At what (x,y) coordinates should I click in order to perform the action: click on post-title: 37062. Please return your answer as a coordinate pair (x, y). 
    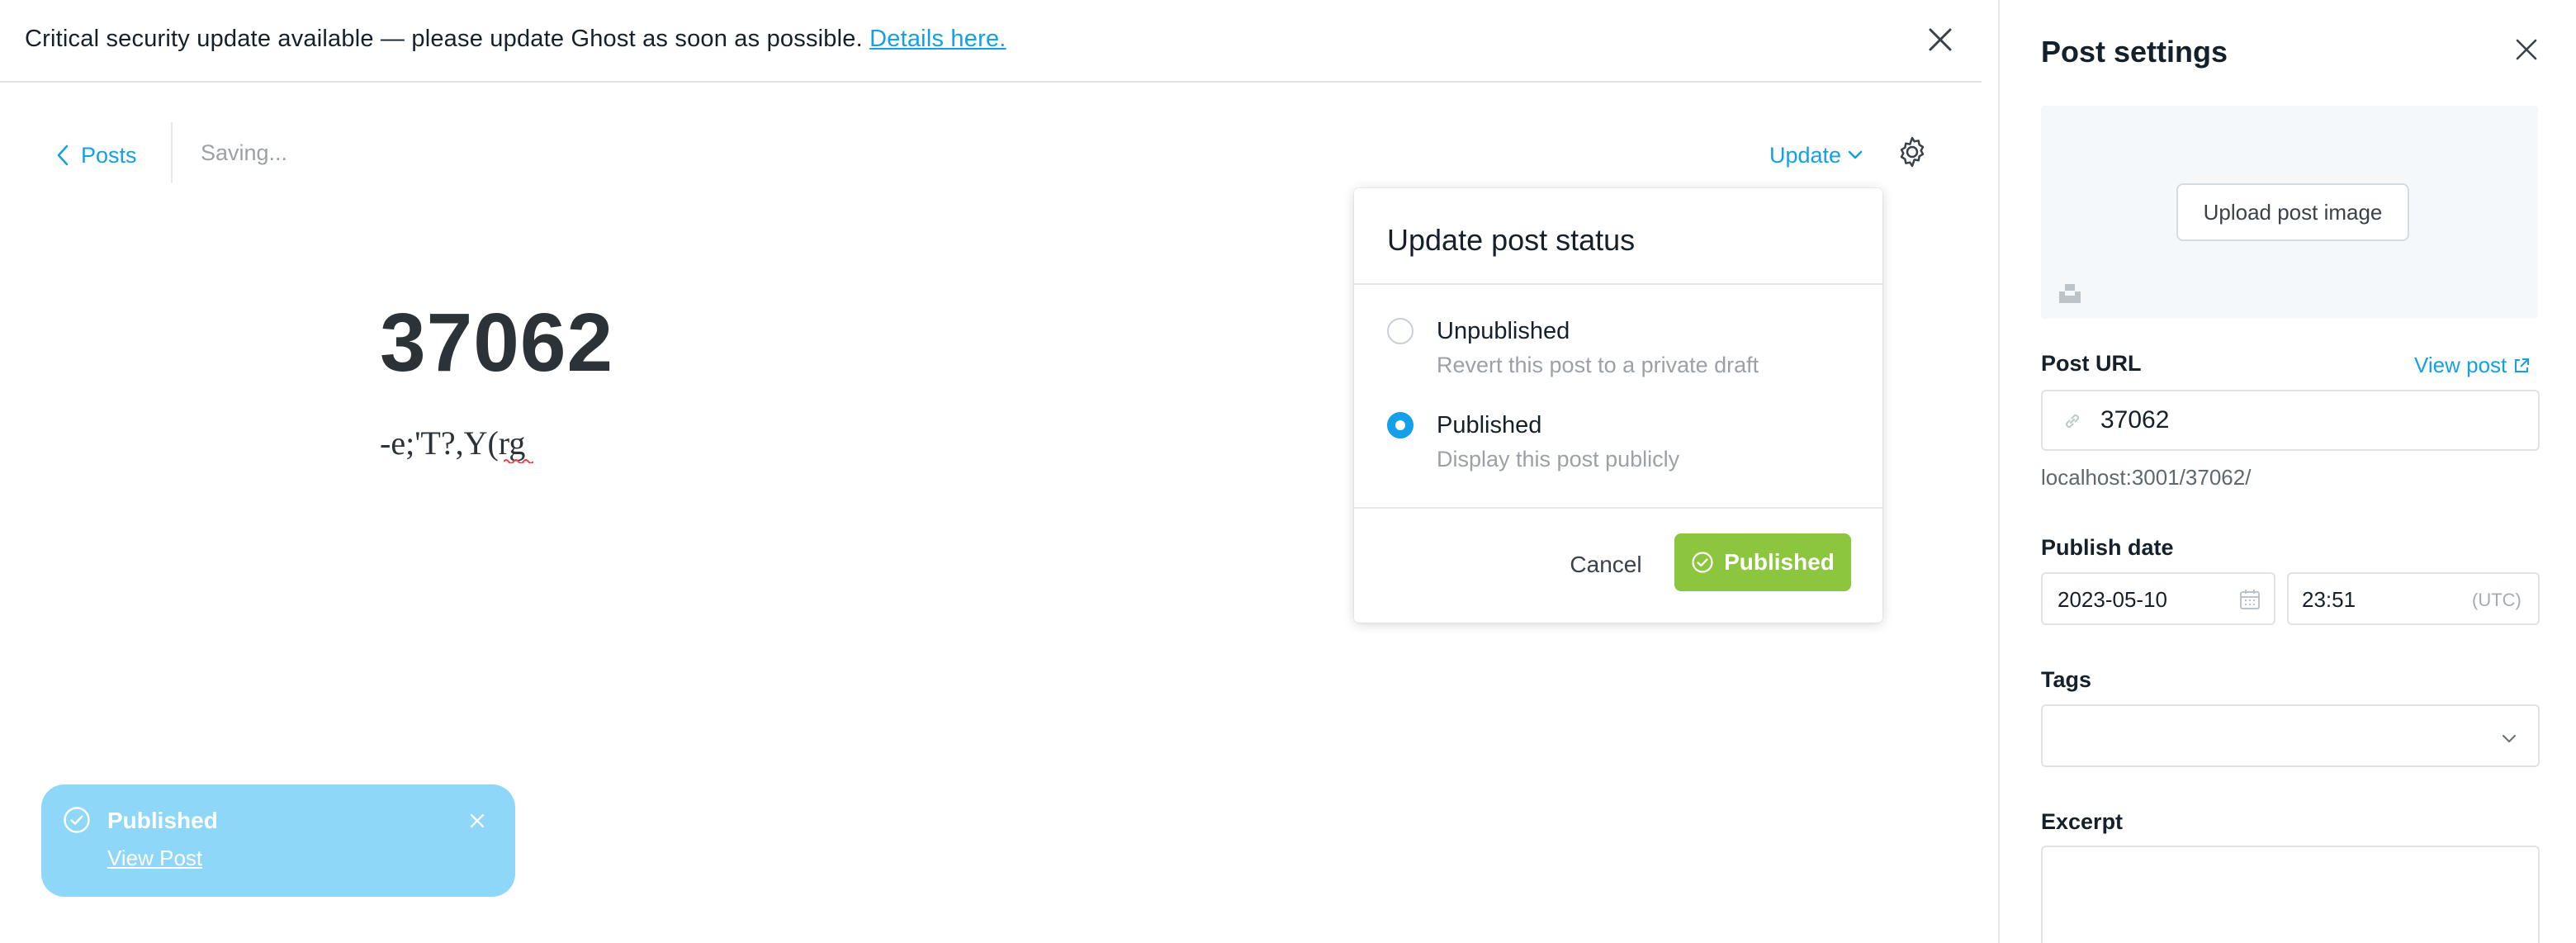
    Looking at the image, I should click on (496, 343).